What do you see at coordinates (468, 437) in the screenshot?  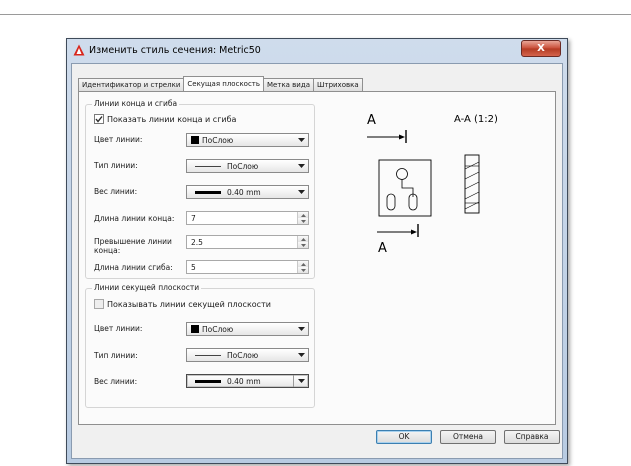 I see `cancel-button: Отмена` at bounding box center [468, 437].